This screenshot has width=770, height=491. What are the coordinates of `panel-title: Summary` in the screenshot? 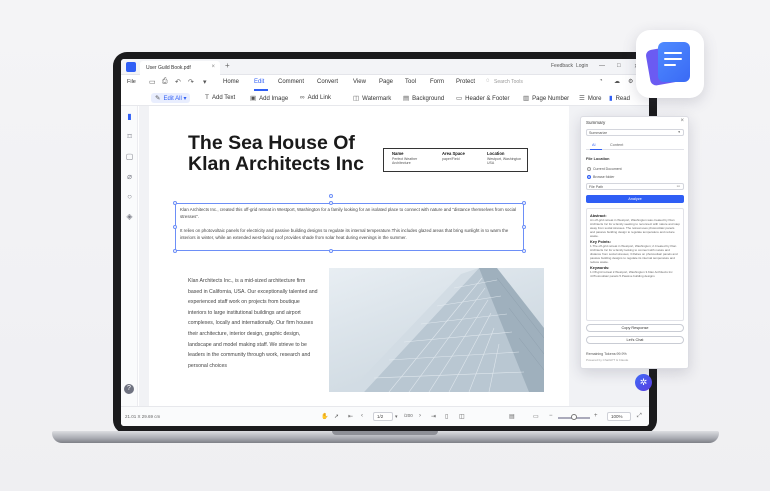 It's located at (596, 122).